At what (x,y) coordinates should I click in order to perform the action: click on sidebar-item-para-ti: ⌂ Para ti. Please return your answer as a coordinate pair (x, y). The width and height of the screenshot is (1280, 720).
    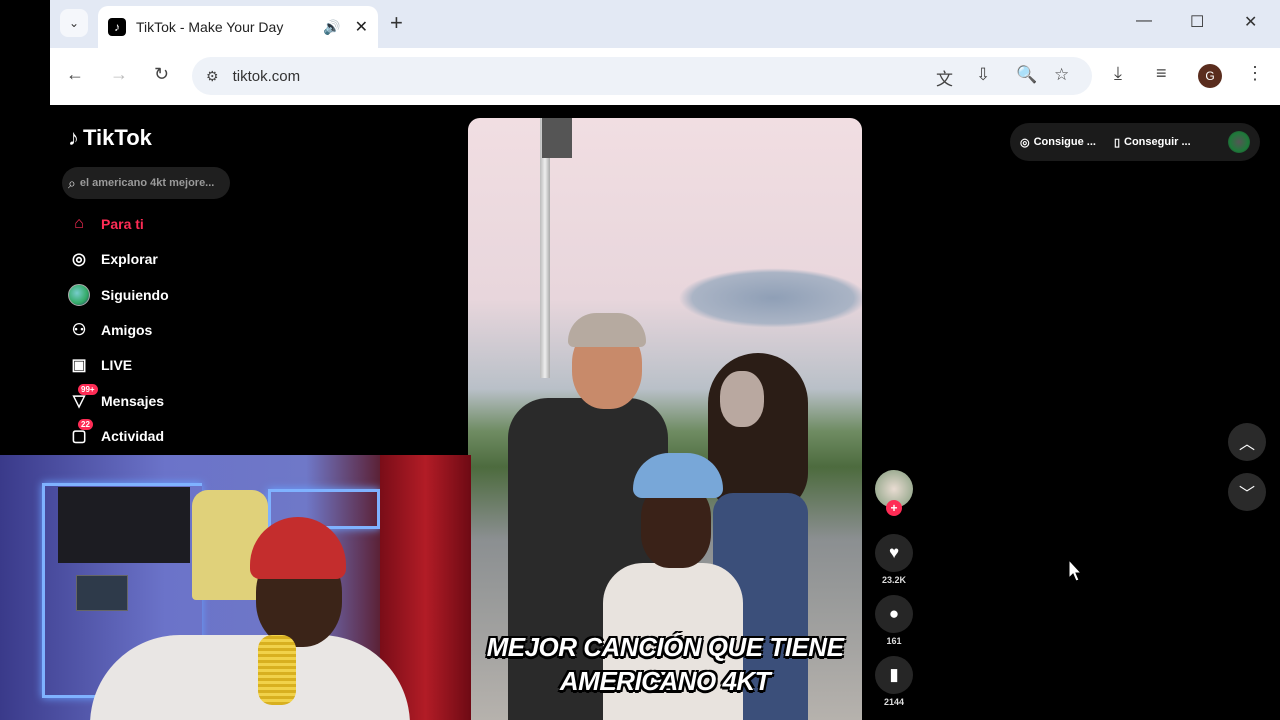
    Looking at the image, I should click on (106, 224).